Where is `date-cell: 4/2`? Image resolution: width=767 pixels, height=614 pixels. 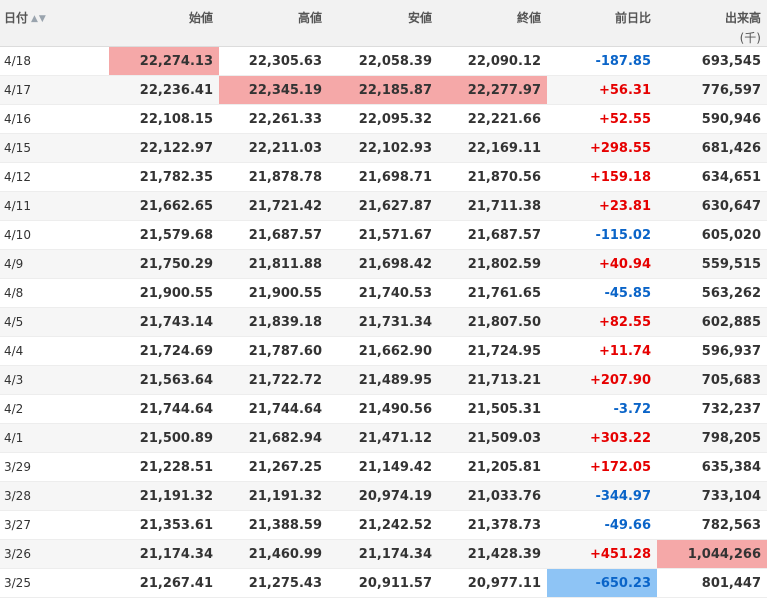 date-cell: 4/2 is located at coordinates (54, 409).